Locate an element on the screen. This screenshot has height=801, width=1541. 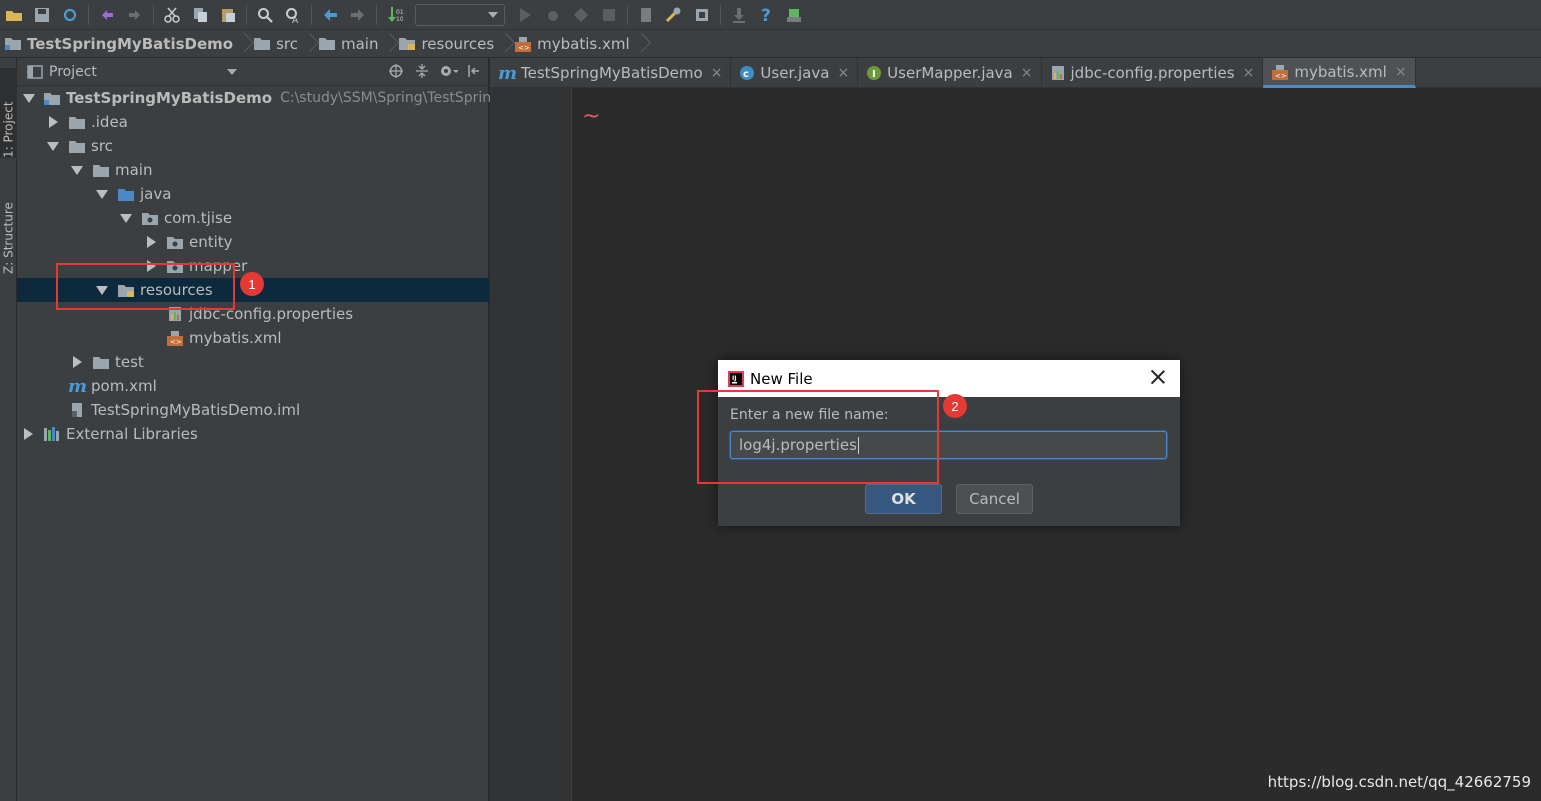
tree-item-java: java is located at coordinates (253, 194).